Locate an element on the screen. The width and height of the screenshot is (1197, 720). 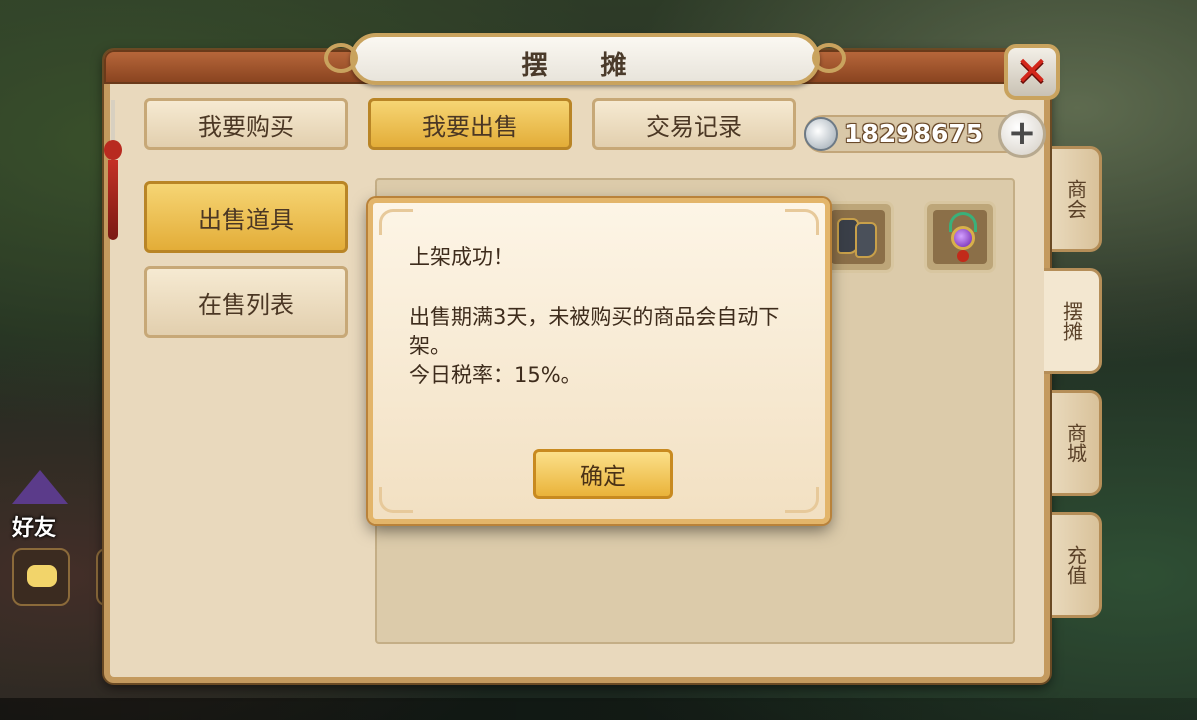
close-x-icon: ✕ is located at coordinates (1032, 72).